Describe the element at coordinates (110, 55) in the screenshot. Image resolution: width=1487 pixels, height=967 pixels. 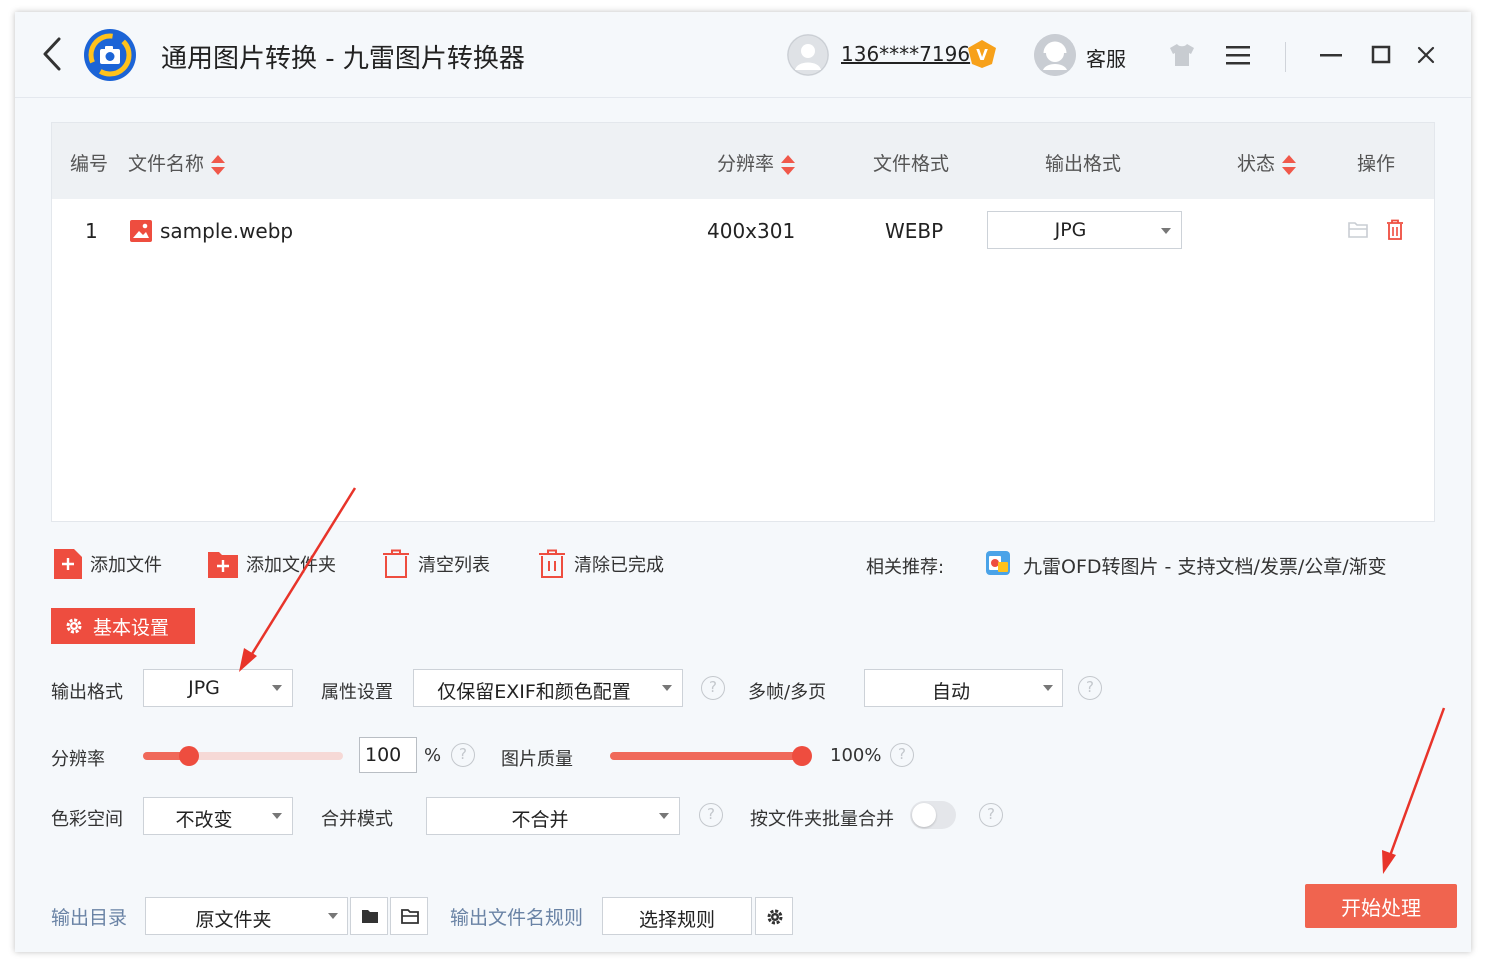
I see `app-logo-icon` at that location.